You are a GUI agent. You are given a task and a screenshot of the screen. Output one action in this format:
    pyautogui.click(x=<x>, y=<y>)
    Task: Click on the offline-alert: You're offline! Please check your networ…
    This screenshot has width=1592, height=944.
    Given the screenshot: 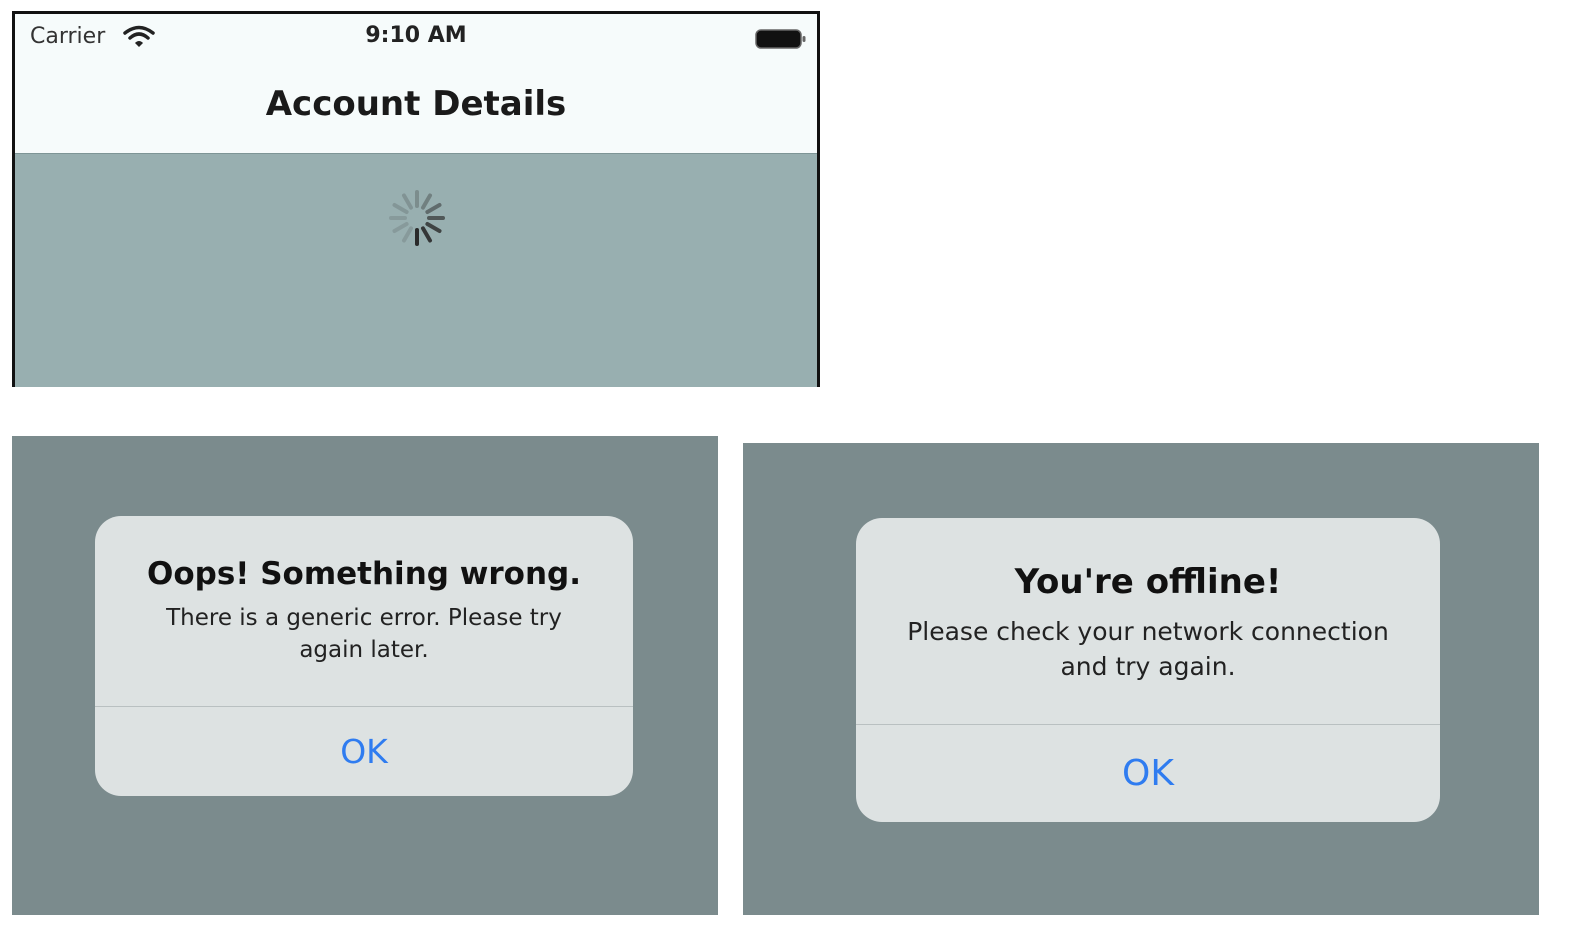 What is the action you would take?
    pyautogui.click(x=1148, y=670)
    